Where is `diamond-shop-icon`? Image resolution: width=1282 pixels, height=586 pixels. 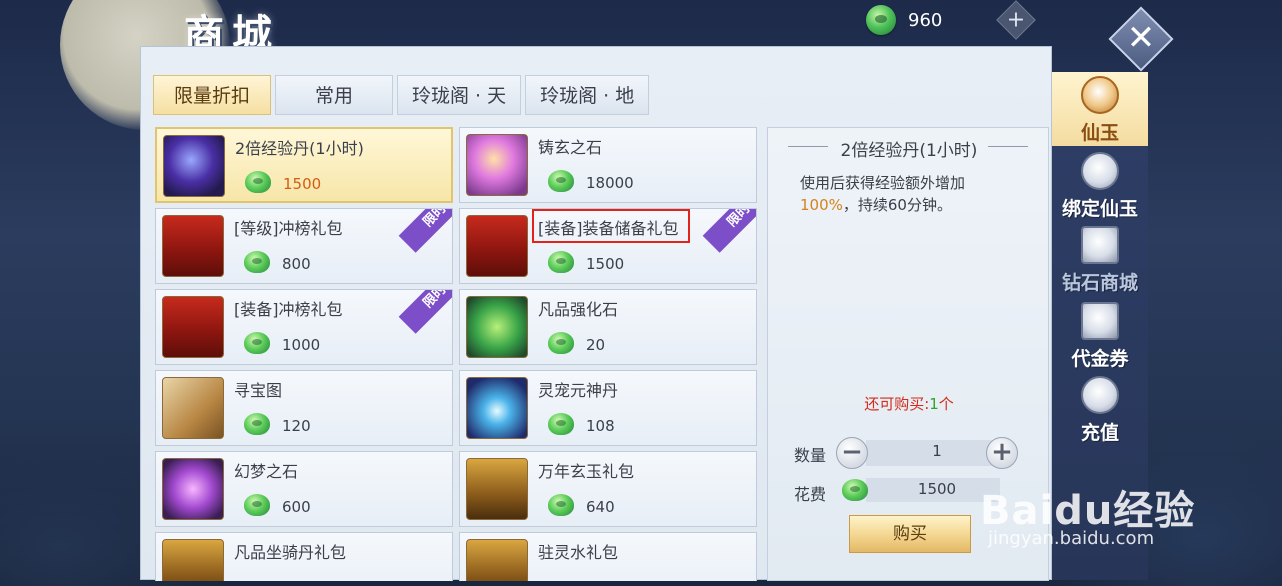
diamond-shop-icon is located at coordinates (1100, 245).